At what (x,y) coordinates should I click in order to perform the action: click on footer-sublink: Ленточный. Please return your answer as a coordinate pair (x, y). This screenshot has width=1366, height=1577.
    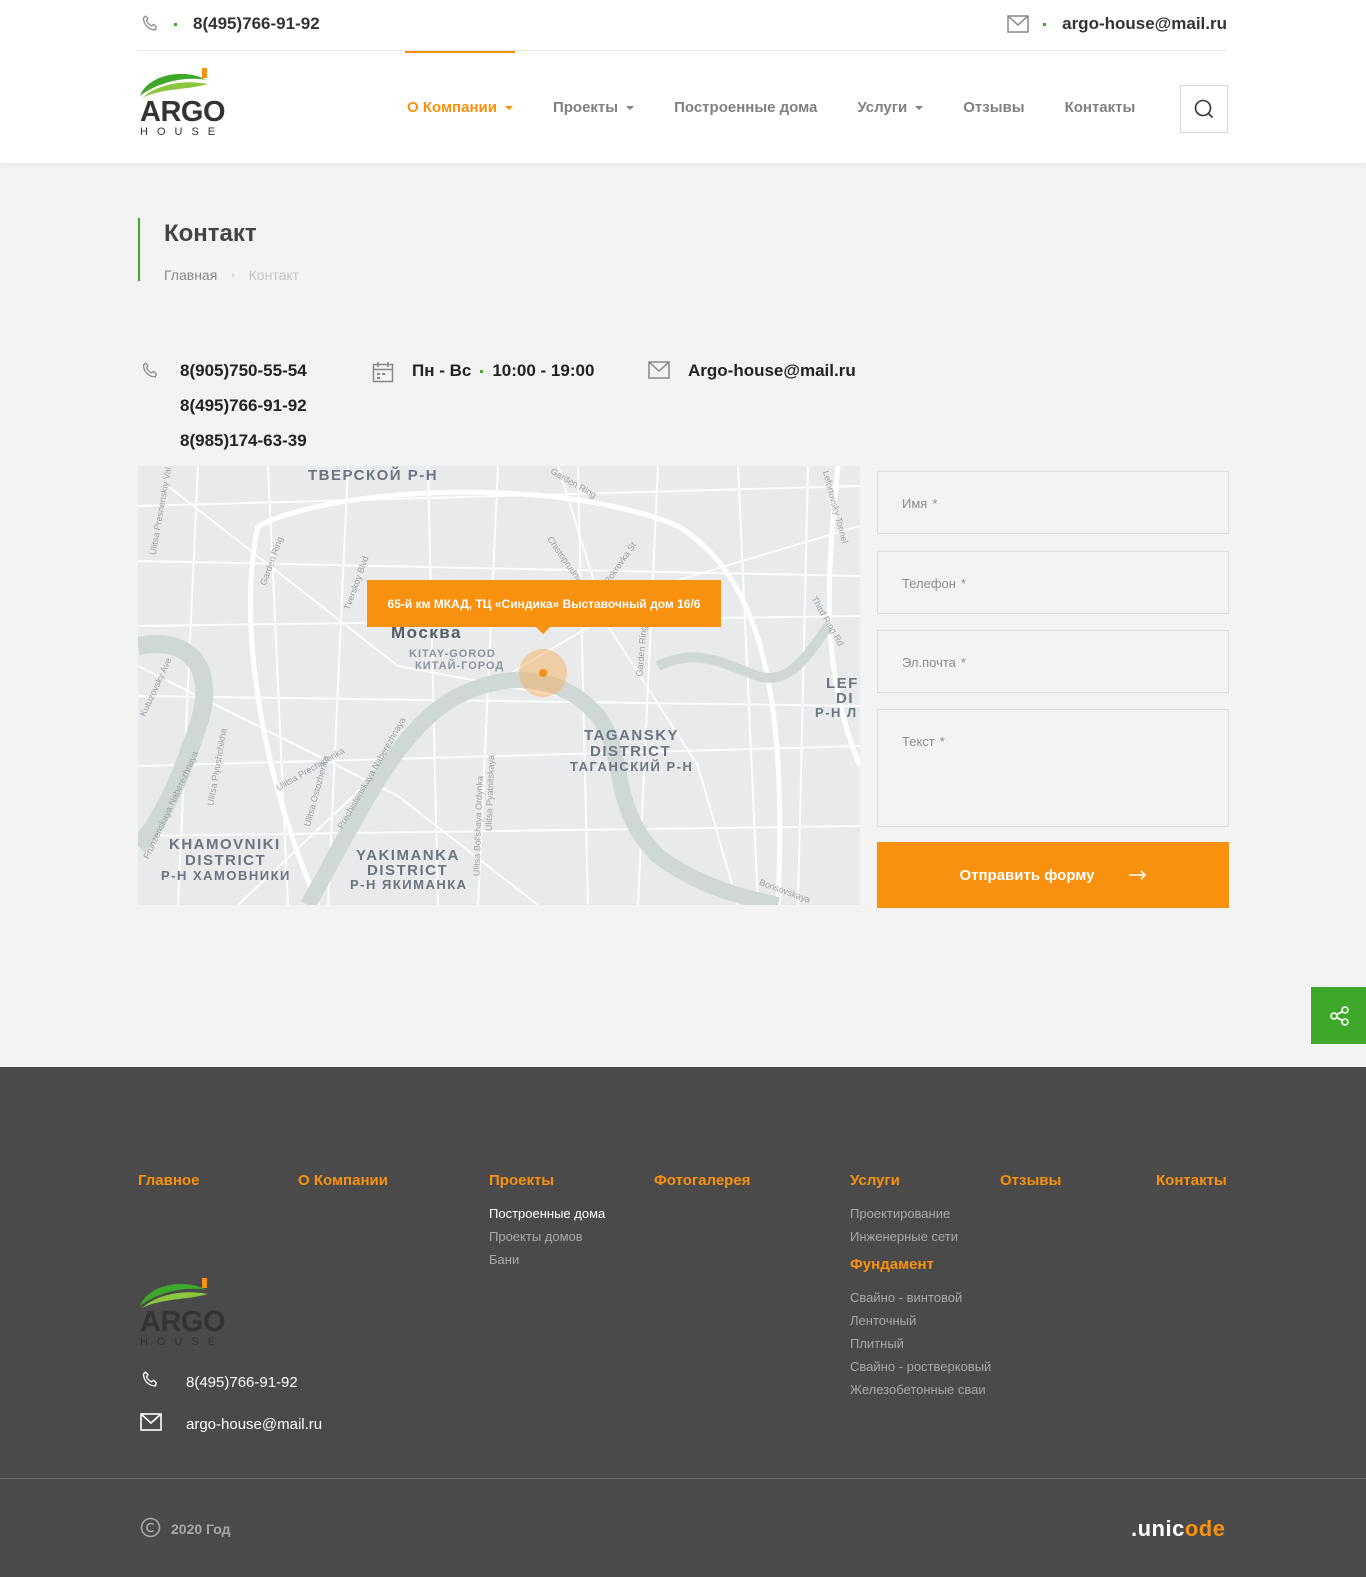
    Looking at the image, I should click on (920, 1320).